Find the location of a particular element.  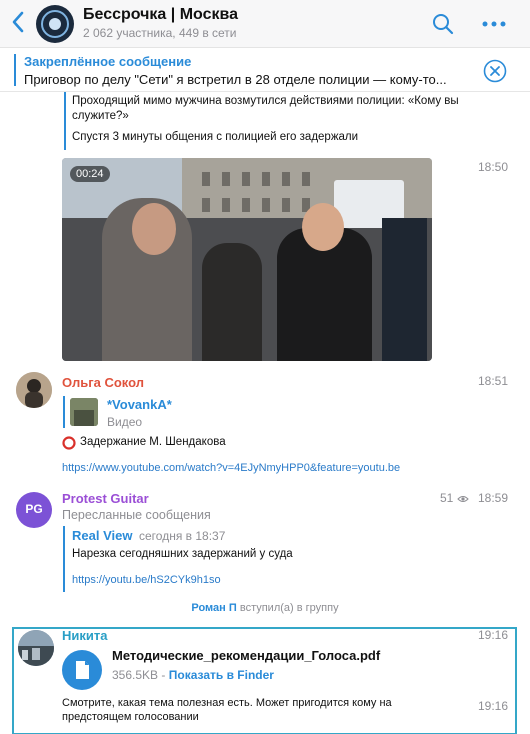

back-button is located at coordinates (20, 23).